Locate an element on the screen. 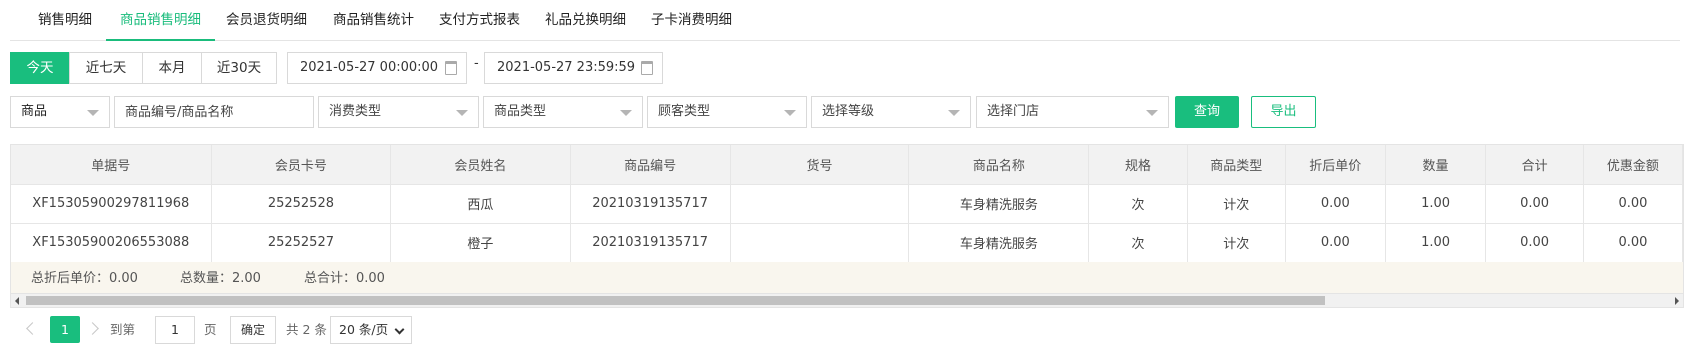 The image size is (1694, 349). range-month-button: 本月 is located at coordinates (172, 68).